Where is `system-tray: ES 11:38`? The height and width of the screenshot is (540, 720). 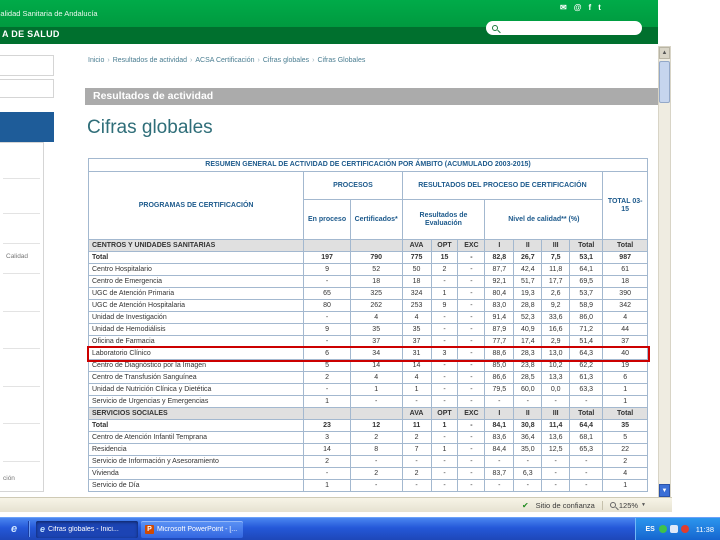 system-tray: ES 11:38 is located at coordinates (677, 529).